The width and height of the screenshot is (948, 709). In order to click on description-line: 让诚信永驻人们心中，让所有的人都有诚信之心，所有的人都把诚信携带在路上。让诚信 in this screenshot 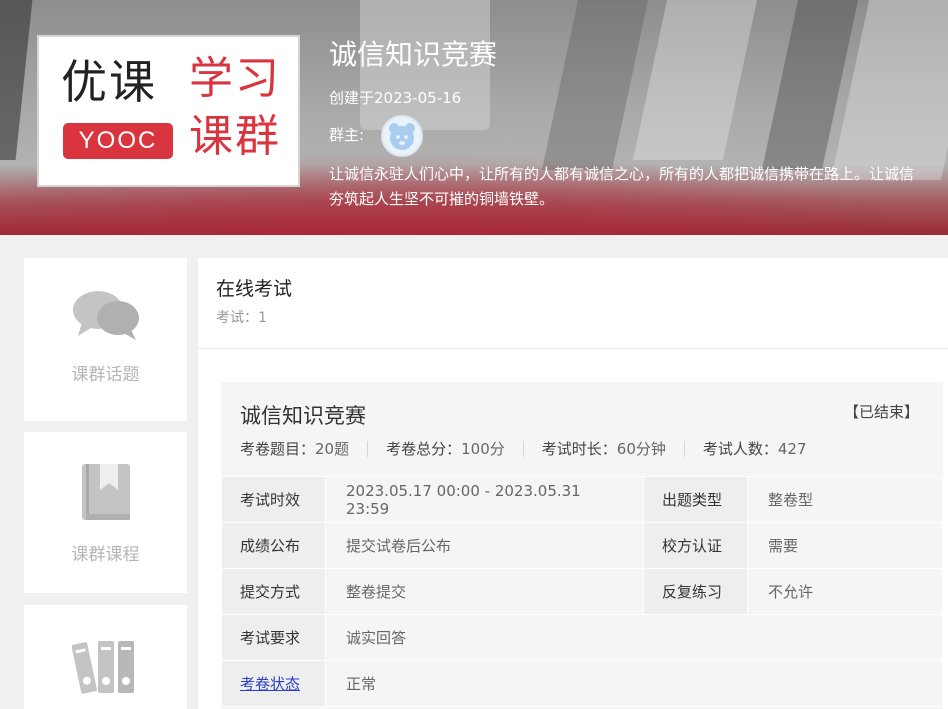, I will do `click(622, 174)`.